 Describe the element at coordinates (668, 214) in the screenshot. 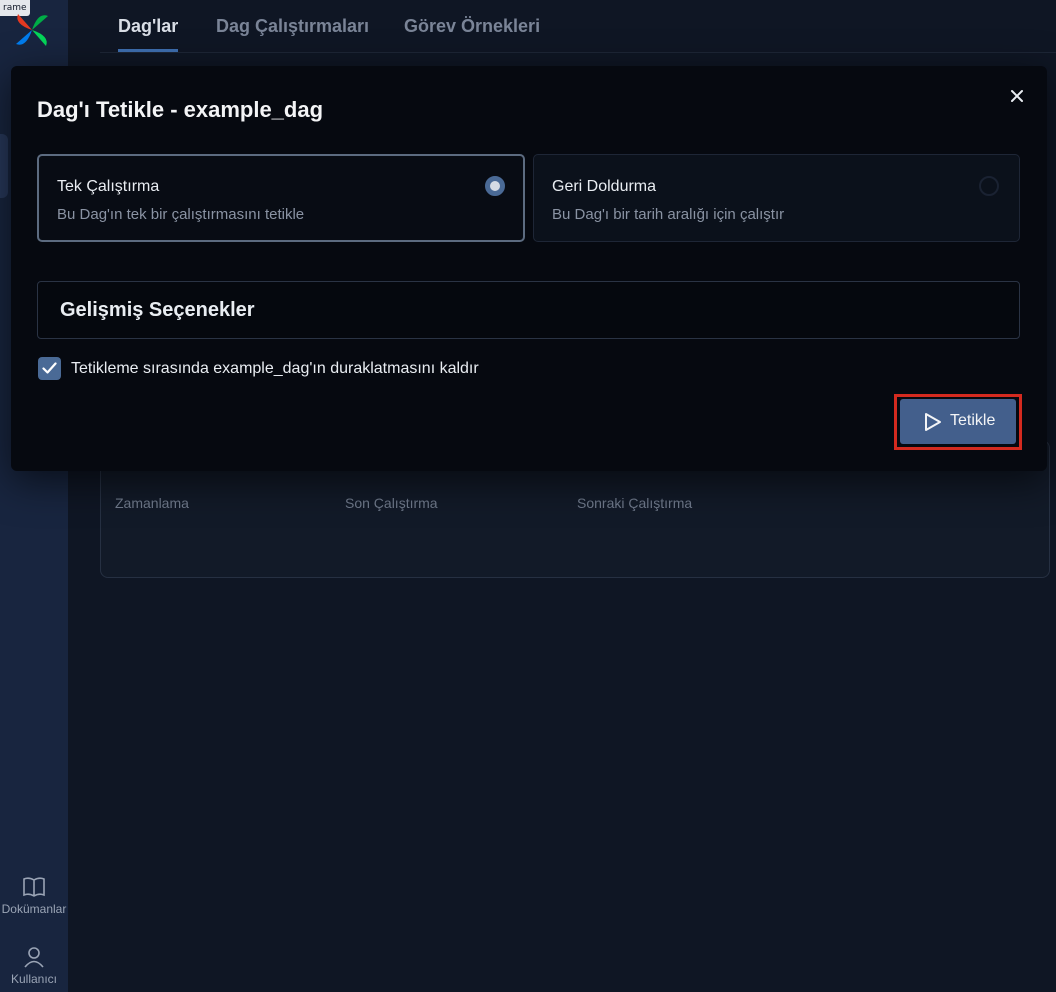

I see `option-backfill-description: Bu Dag'ı bir tarih aralığı için çalıştır` at that location.